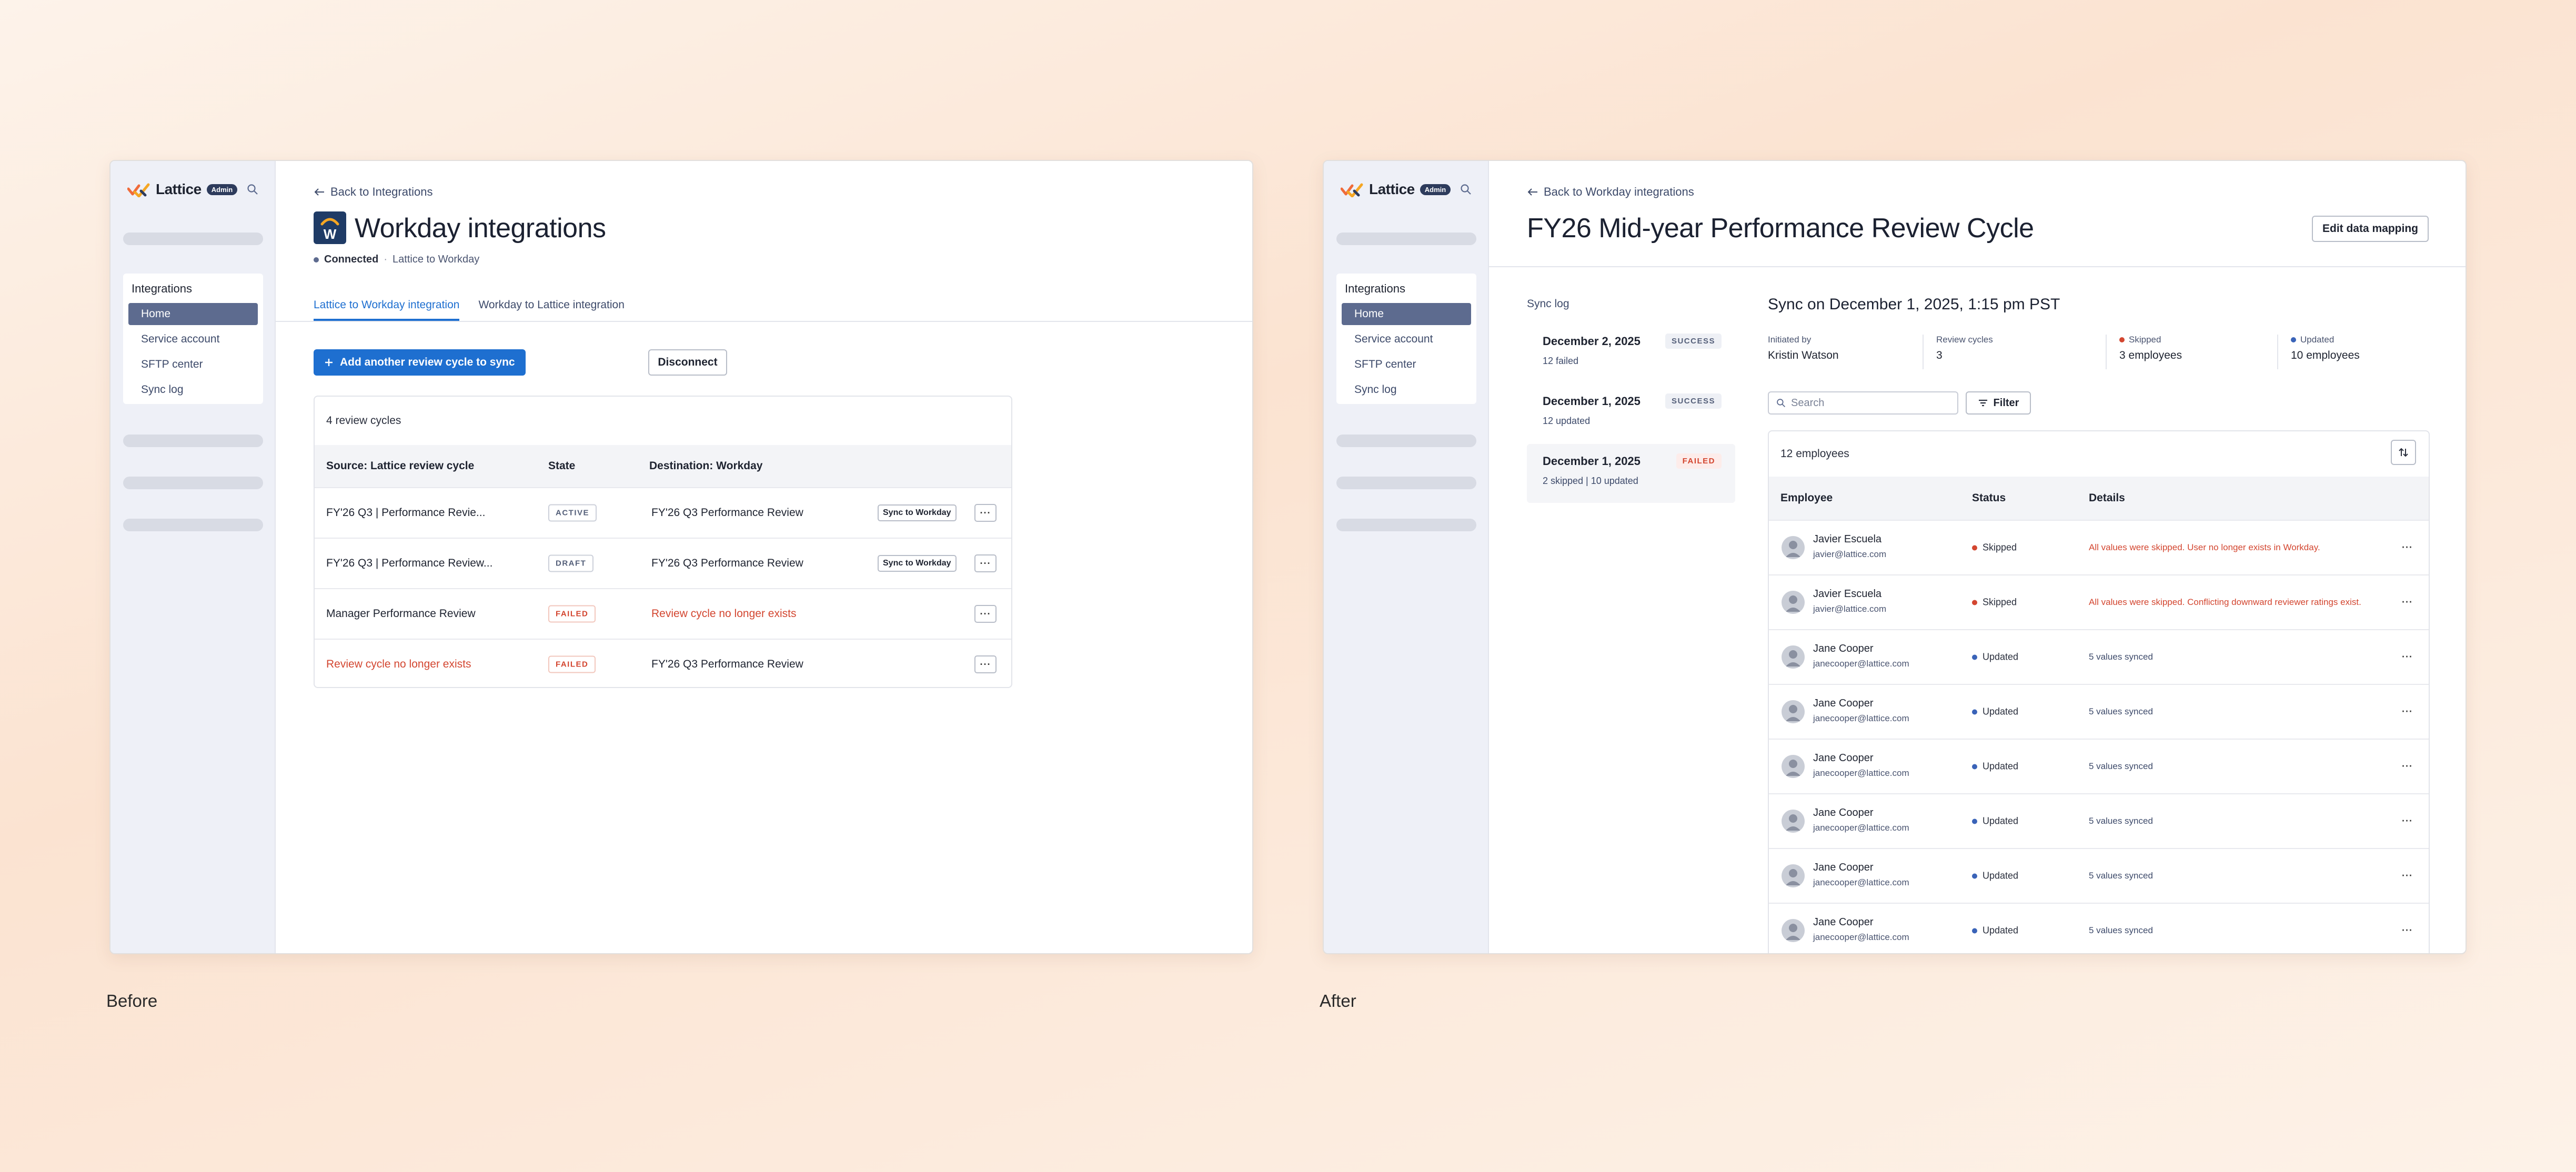  Describe the element at coordinates (1780, 228) in the screenshot. I see `page-title: FY26 Mid-year Performance Review Cycle` at that location.